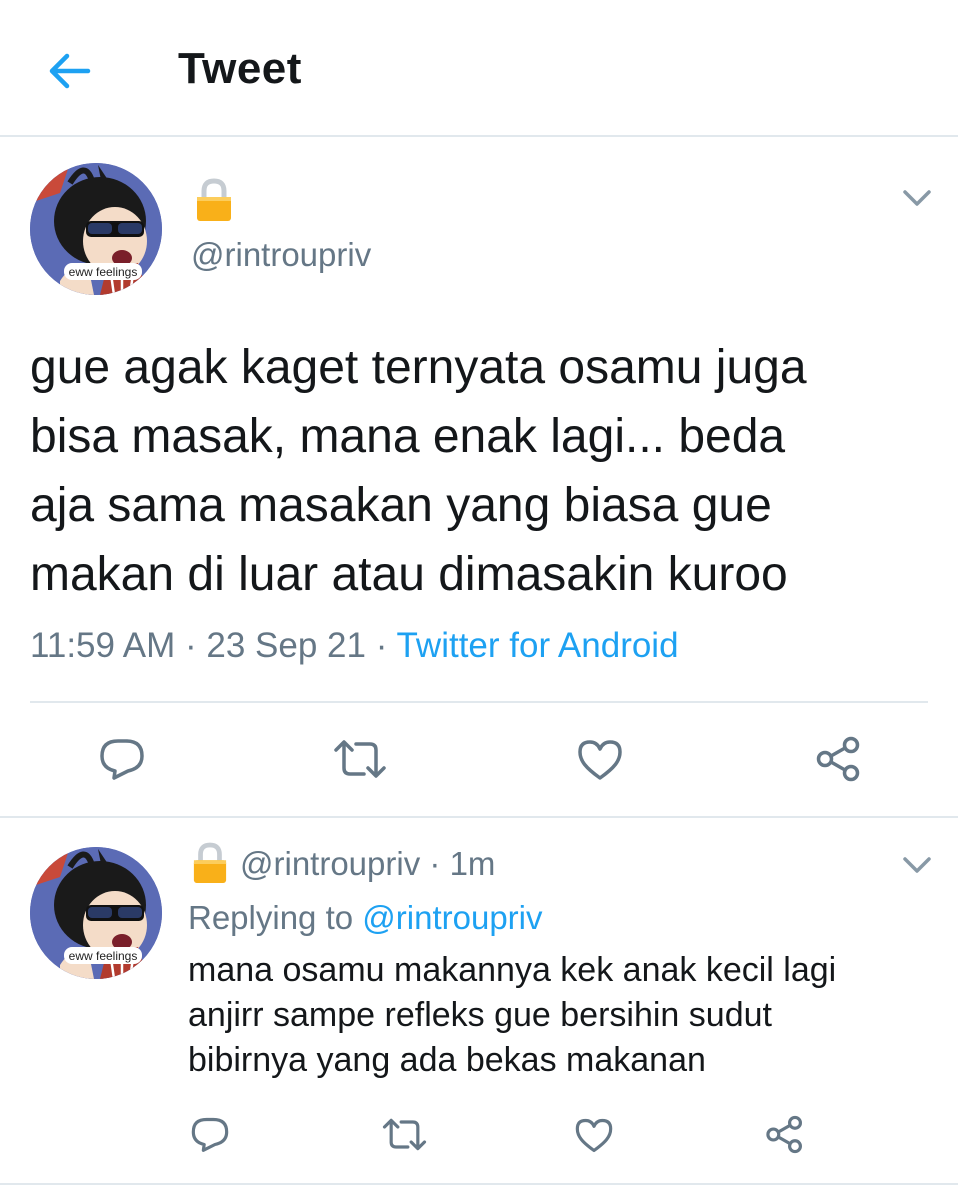  What do you see at coordinates (479, 68) in the screenshot?
I see `top-app-bar: Tweet` at bounding box center [479, 68].